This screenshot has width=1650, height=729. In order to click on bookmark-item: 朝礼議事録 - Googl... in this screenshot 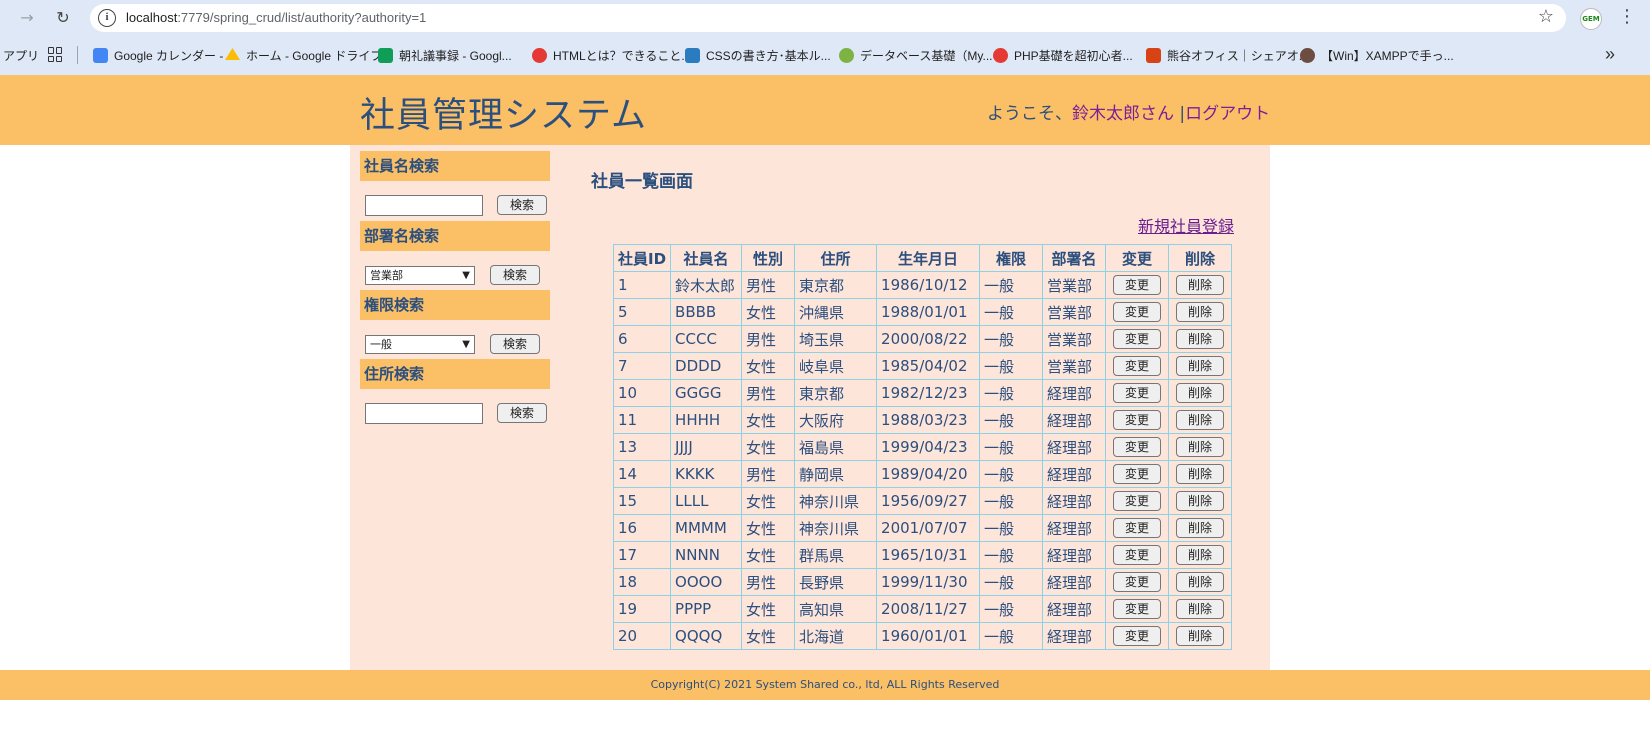, I will do `click(445, 55)`.